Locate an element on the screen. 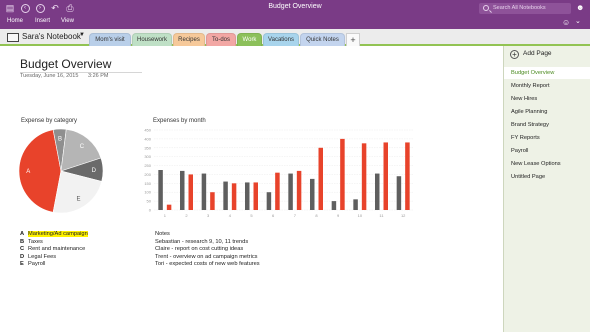 The height and width of the screenshot is (332, 590). add-section-button: + is located at coordinates (353, 39).